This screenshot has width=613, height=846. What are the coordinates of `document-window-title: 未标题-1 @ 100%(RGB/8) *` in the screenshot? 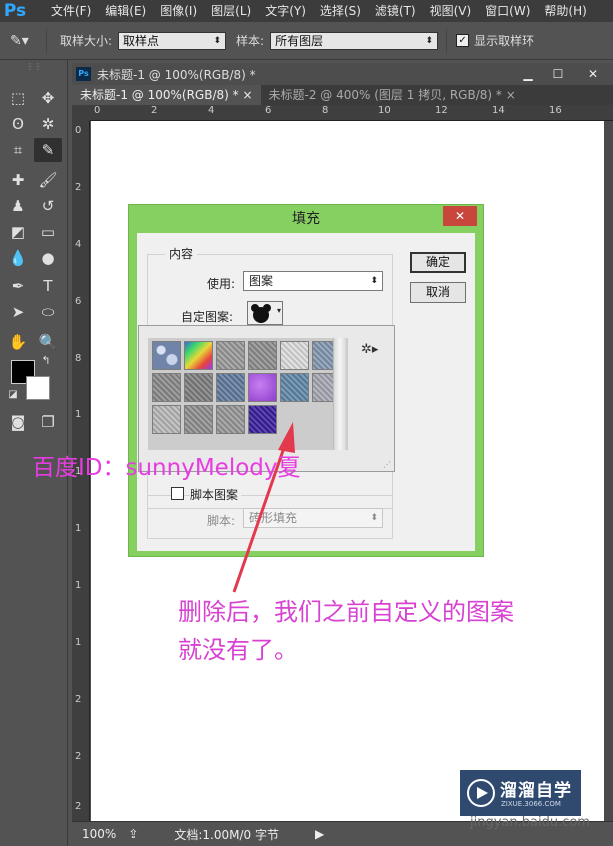 It's located at (176, 74).